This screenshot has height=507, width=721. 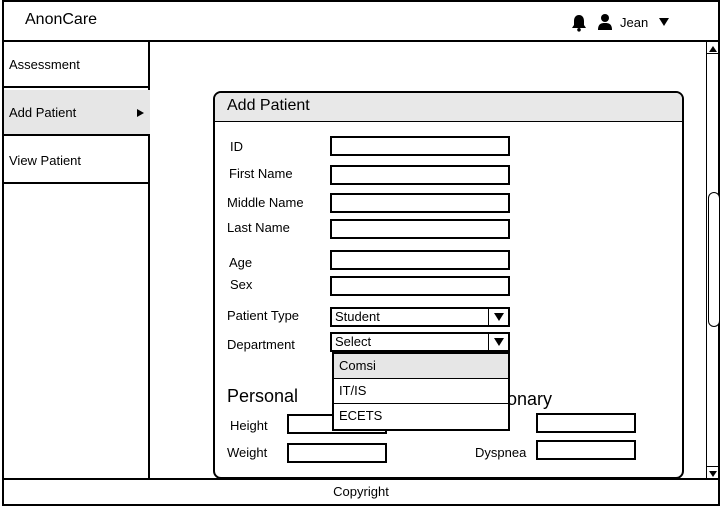 What do you see at coordinates (357, 316) in the screenshot?
I see `patient-type-value: Student` at bounding box center [357, 316].